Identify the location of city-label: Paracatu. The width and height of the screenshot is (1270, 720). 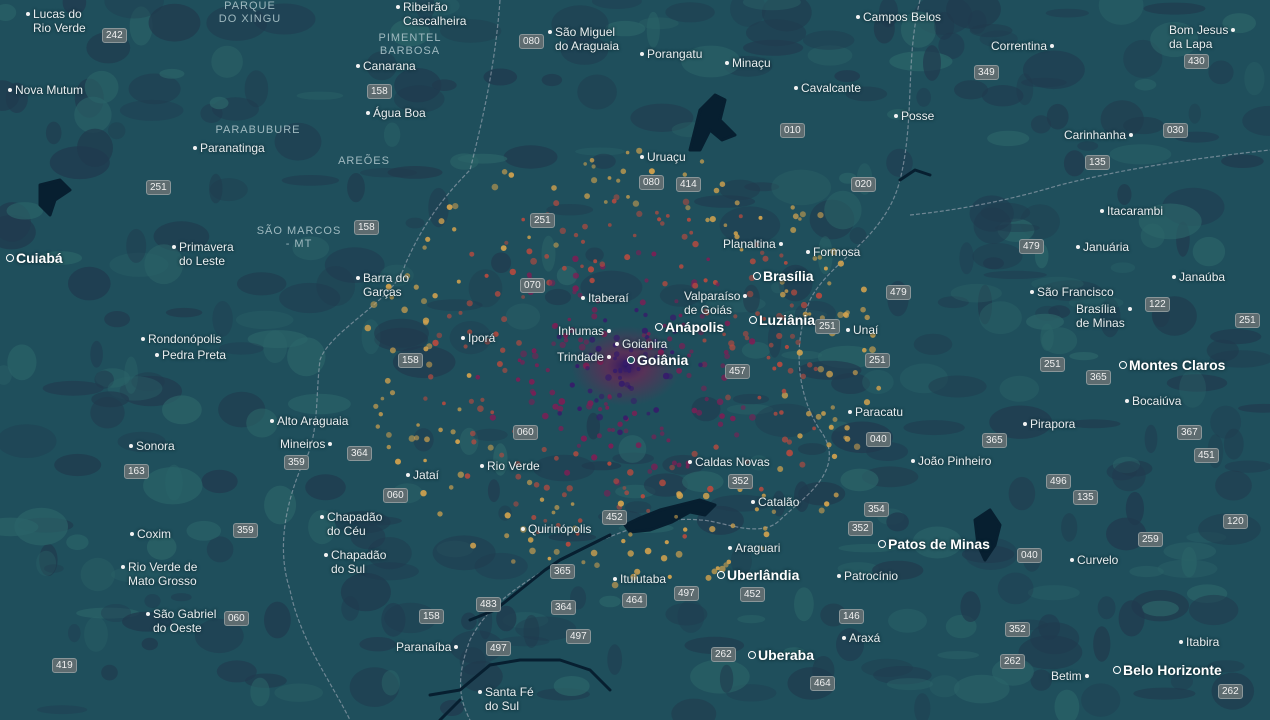
(875, 412).